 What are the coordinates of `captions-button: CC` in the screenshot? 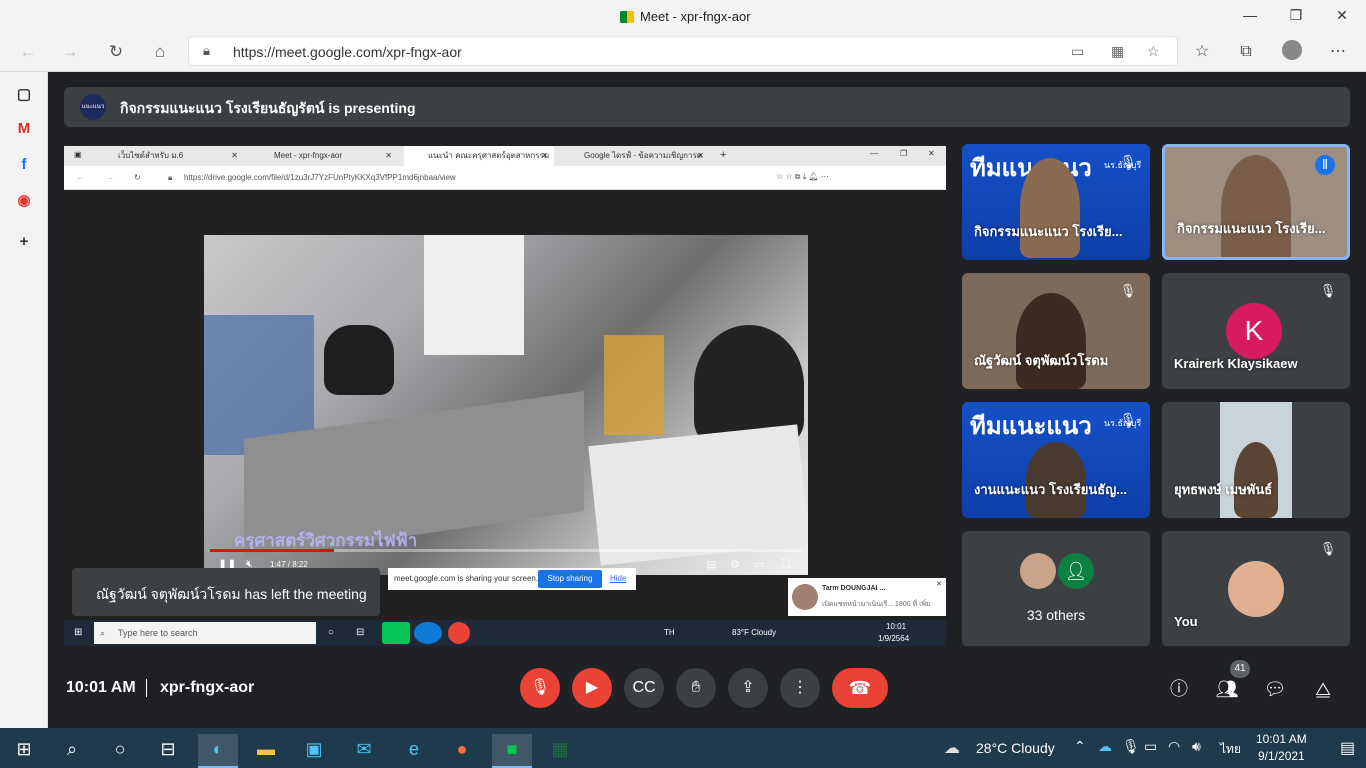 It's located at (644, 688).